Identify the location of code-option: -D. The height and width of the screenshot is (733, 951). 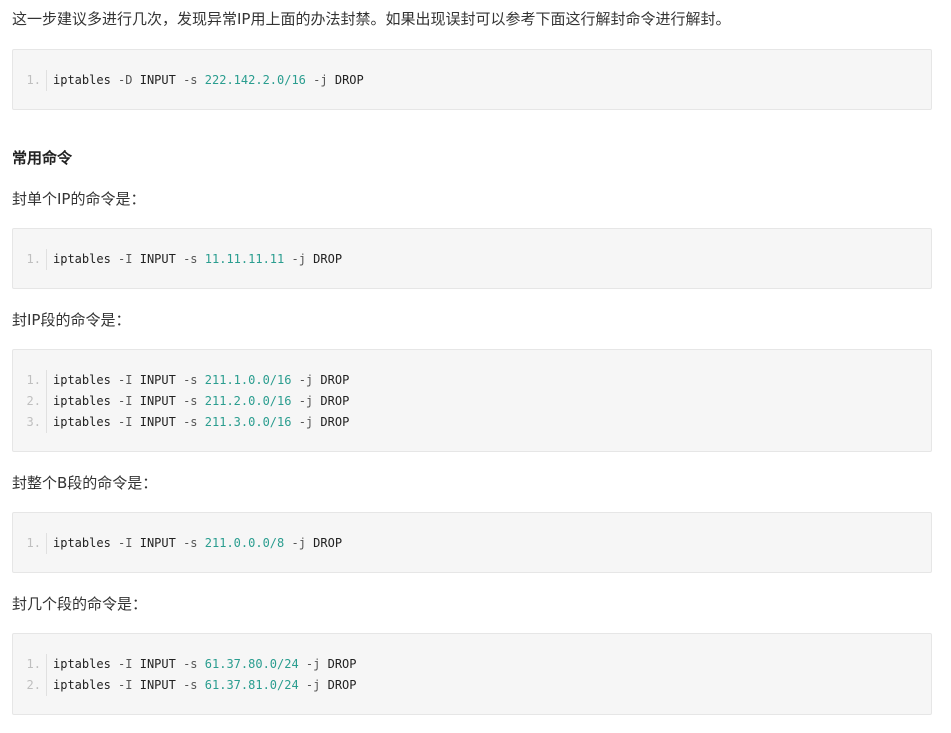
(125, 80).